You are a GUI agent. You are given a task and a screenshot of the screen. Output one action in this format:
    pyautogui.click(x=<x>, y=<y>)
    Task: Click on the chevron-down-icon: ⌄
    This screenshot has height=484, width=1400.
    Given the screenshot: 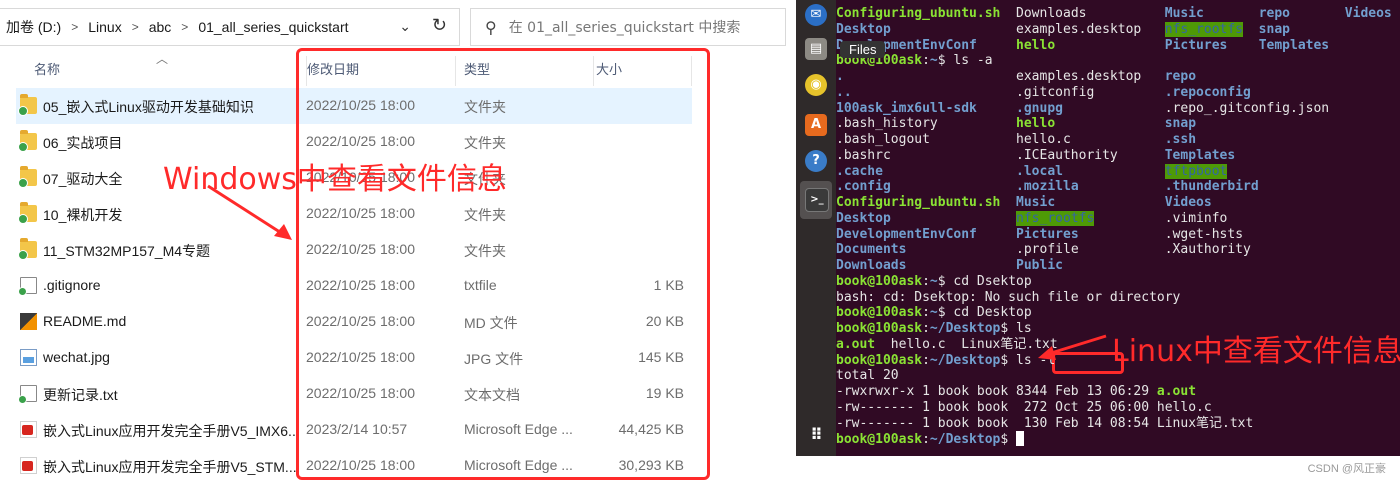 What is the action you would take?
    pyautogui.click(x=405, y=26)
    